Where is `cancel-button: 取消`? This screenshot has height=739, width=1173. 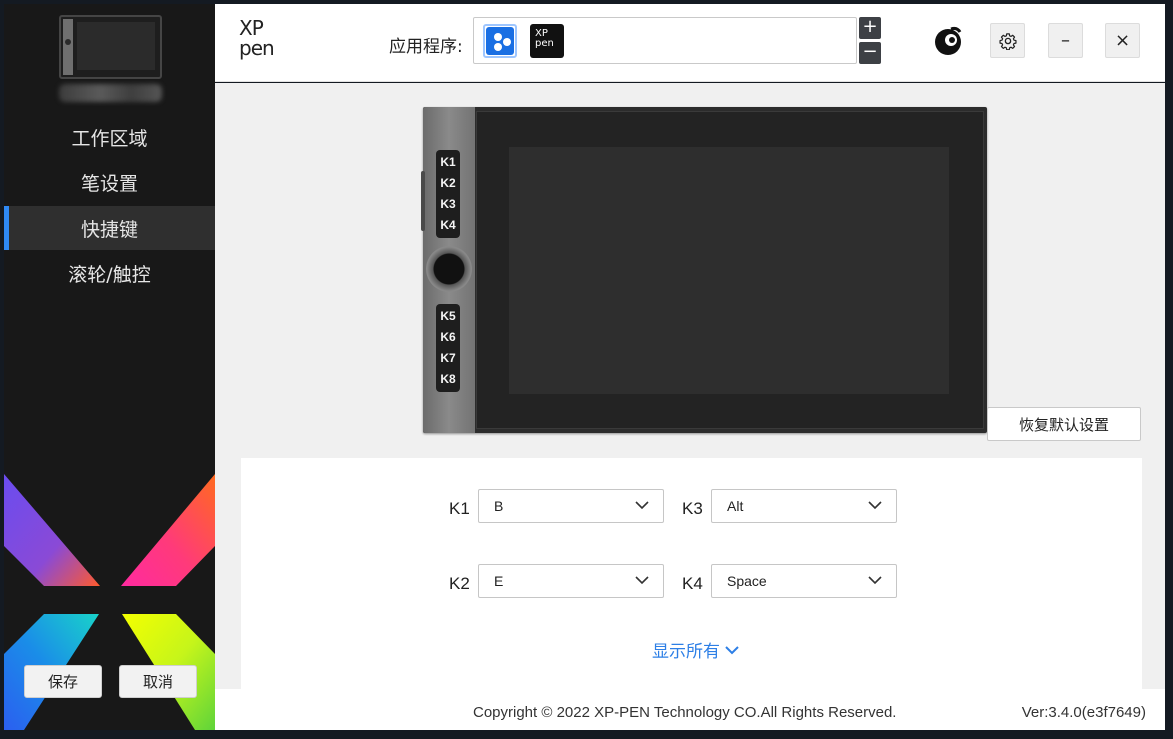 cancel-button: 取消 is located at coordinates (158, 681).